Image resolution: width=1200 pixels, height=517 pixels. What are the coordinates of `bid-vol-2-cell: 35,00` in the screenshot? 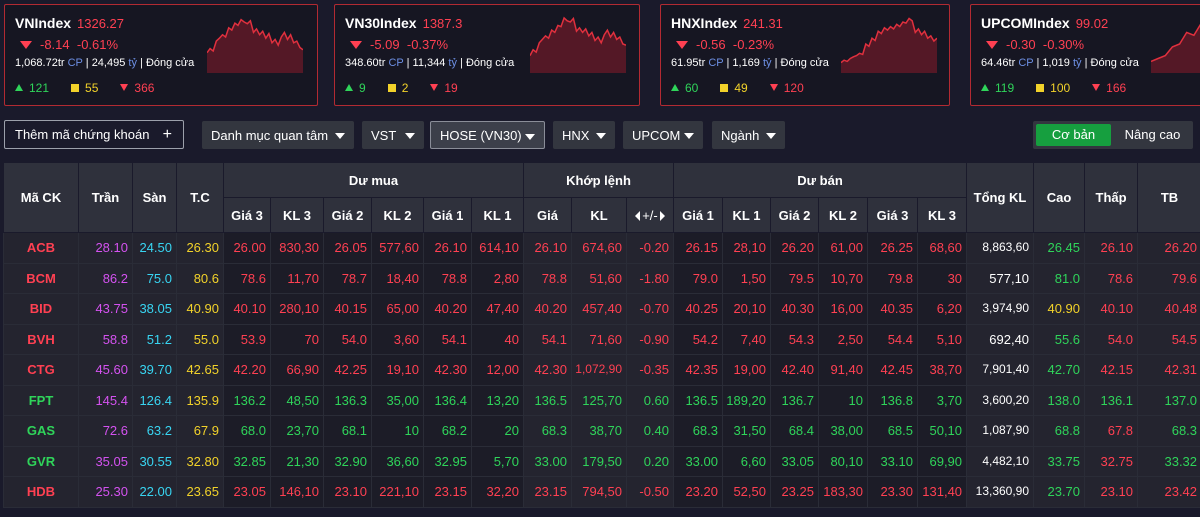 It's located at (397, 400).